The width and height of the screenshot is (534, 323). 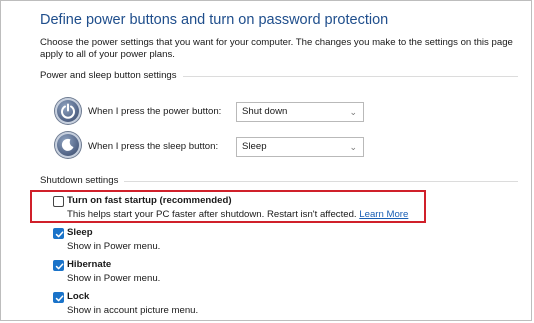 I want to click on learn-more-link: Learn More, so click(x=383, y=214).